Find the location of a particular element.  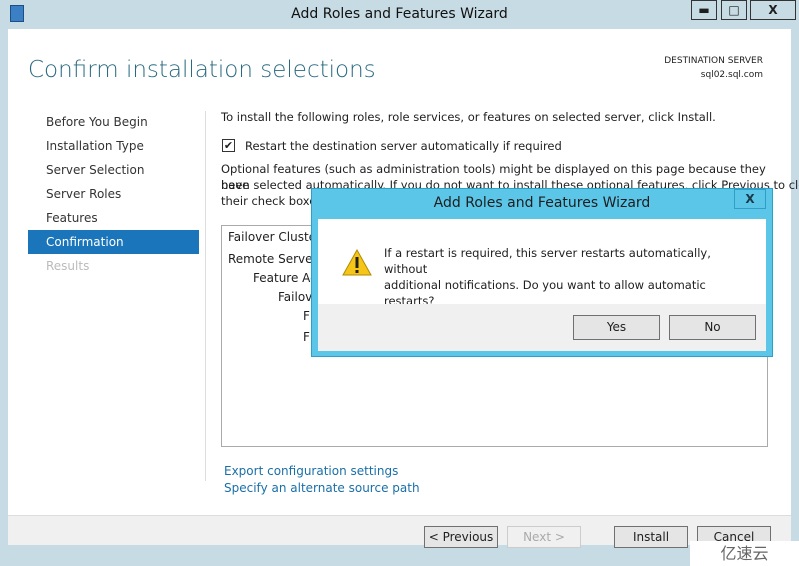

dialog-title: Add Roles and Features Wizard is located at coordinates (542, 203).